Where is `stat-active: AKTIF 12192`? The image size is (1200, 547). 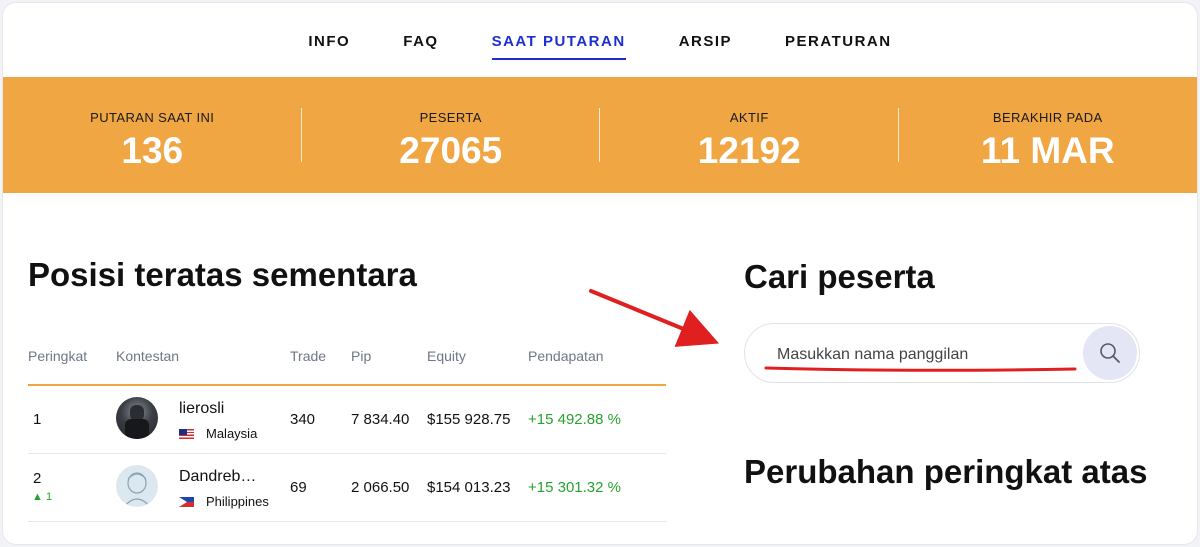 stat-active: AKTIF 12192 is located at coordinates (749, 135).